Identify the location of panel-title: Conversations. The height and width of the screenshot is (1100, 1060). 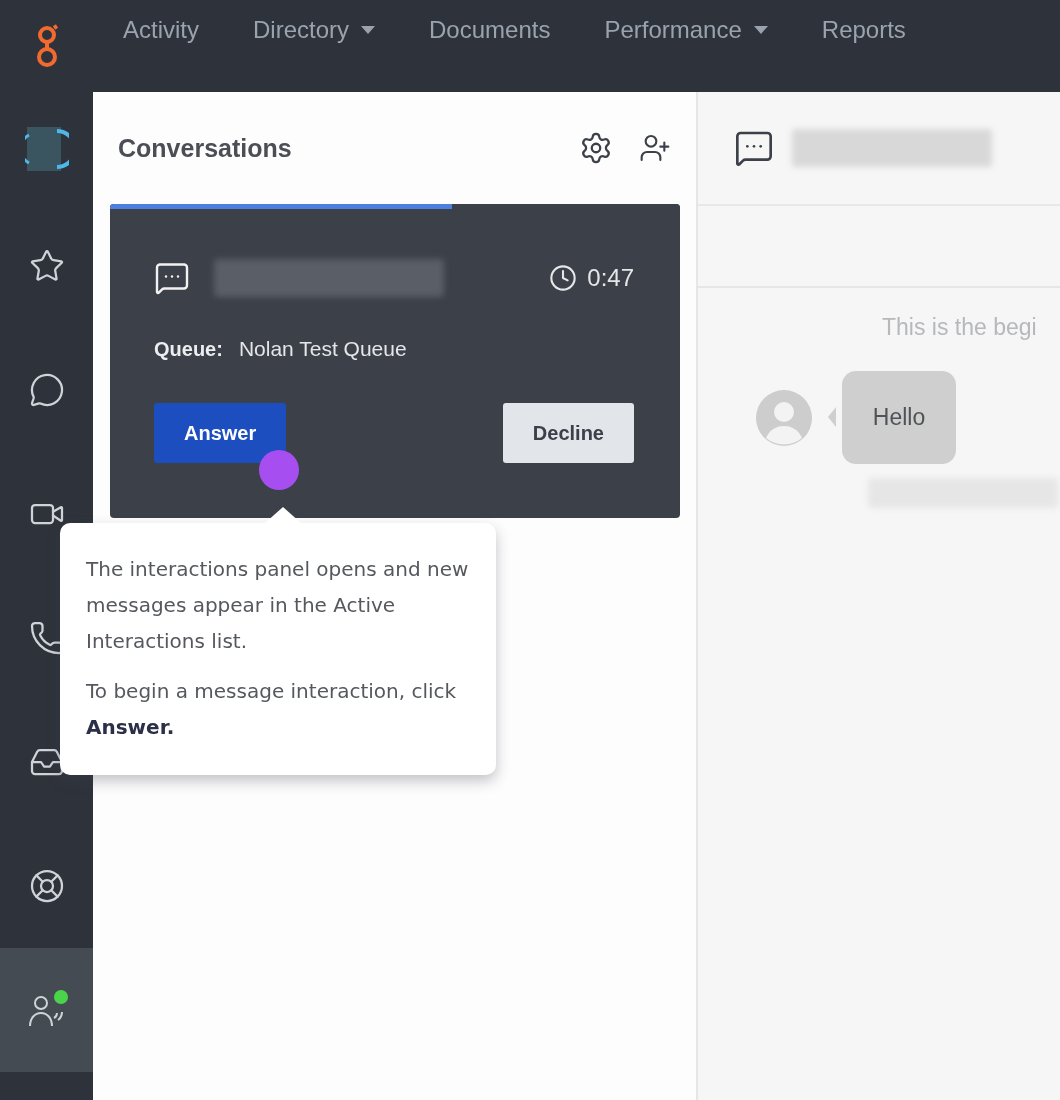
(205, 148).